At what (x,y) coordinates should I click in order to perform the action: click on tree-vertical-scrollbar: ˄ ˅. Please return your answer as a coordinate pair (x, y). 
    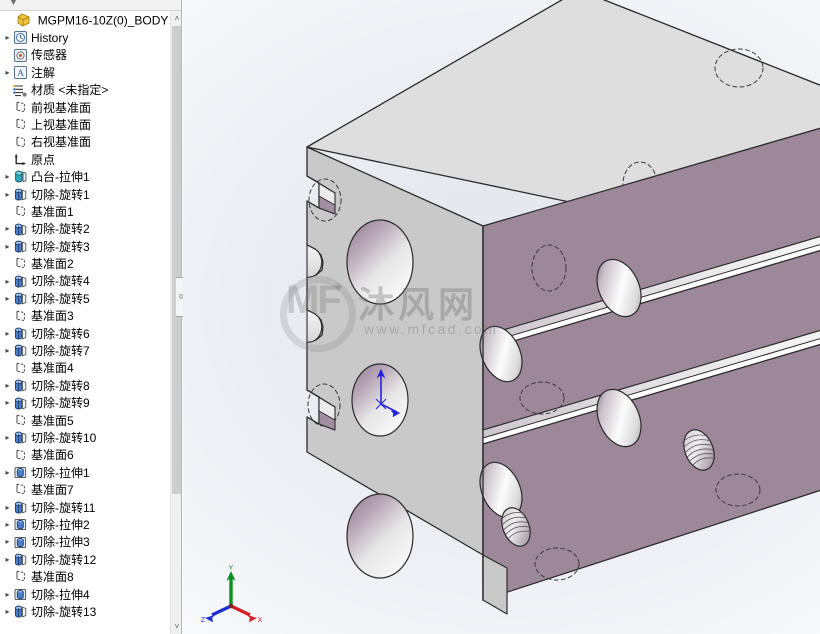
    Looking at the image, I should click on (175, 322).